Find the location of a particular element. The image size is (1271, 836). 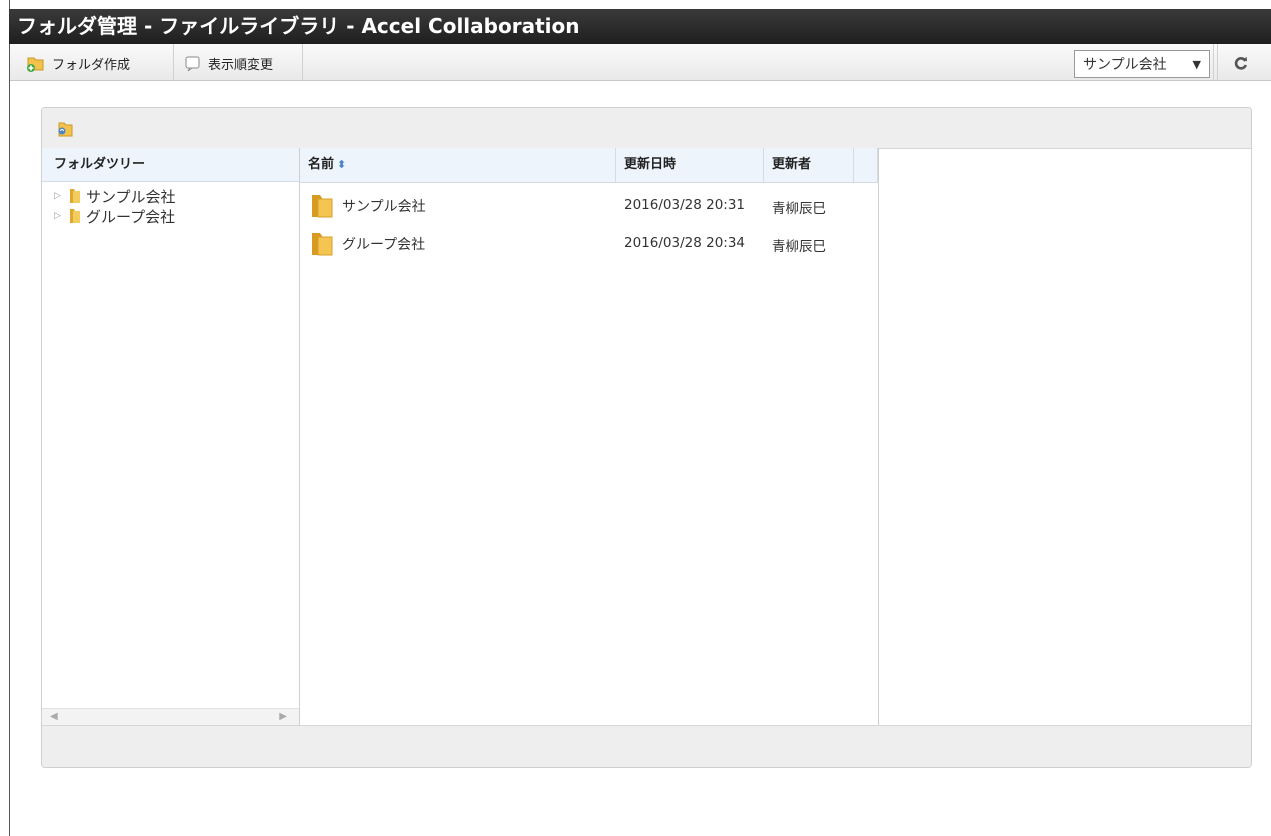

list-header: 名前 ⬍ 更新日時 更新者 is located at coordinates (589, 165).